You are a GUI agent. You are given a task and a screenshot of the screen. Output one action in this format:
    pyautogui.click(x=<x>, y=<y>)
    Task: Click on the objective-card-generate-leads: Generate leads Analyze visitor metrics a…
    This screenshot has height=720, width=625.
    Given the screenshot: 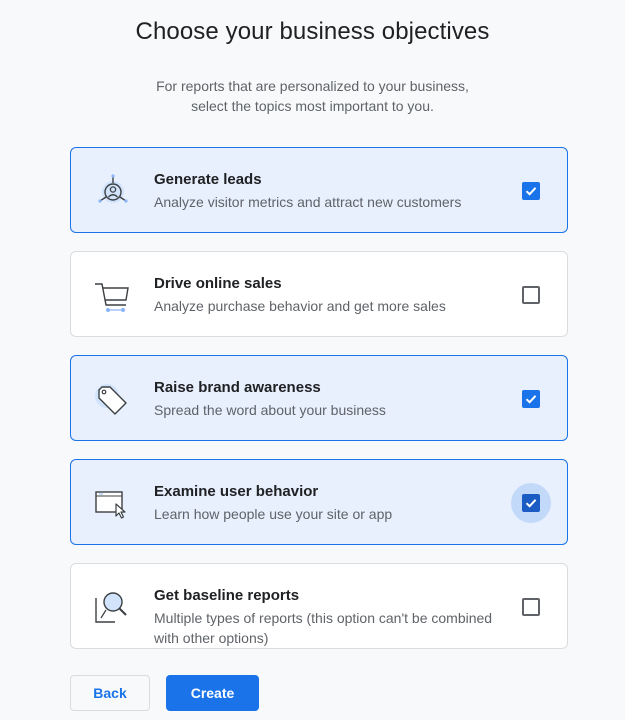 What is the action you would take?
    pyautogui.click(x=319, y=190)
    